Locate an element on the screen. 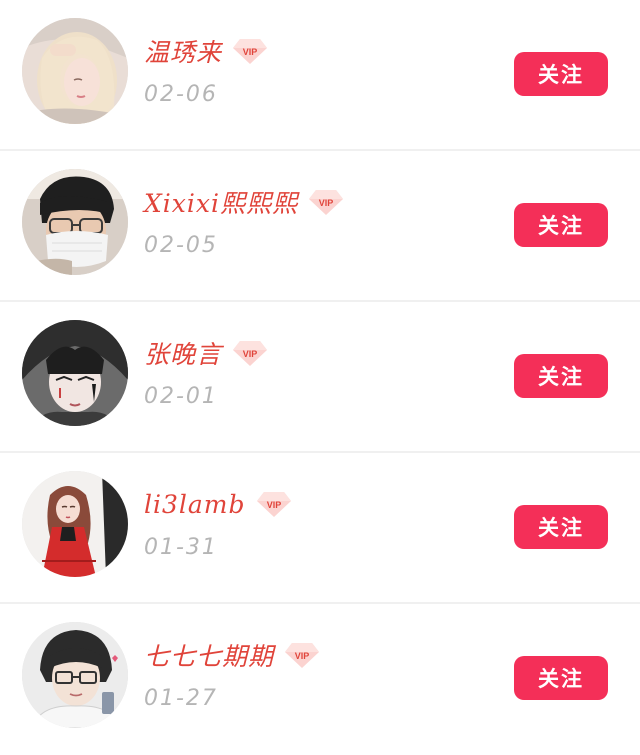 The width and height of the screenshot is (640, 755). avatar-anime-boy-image is located at coordinates (75, 373).